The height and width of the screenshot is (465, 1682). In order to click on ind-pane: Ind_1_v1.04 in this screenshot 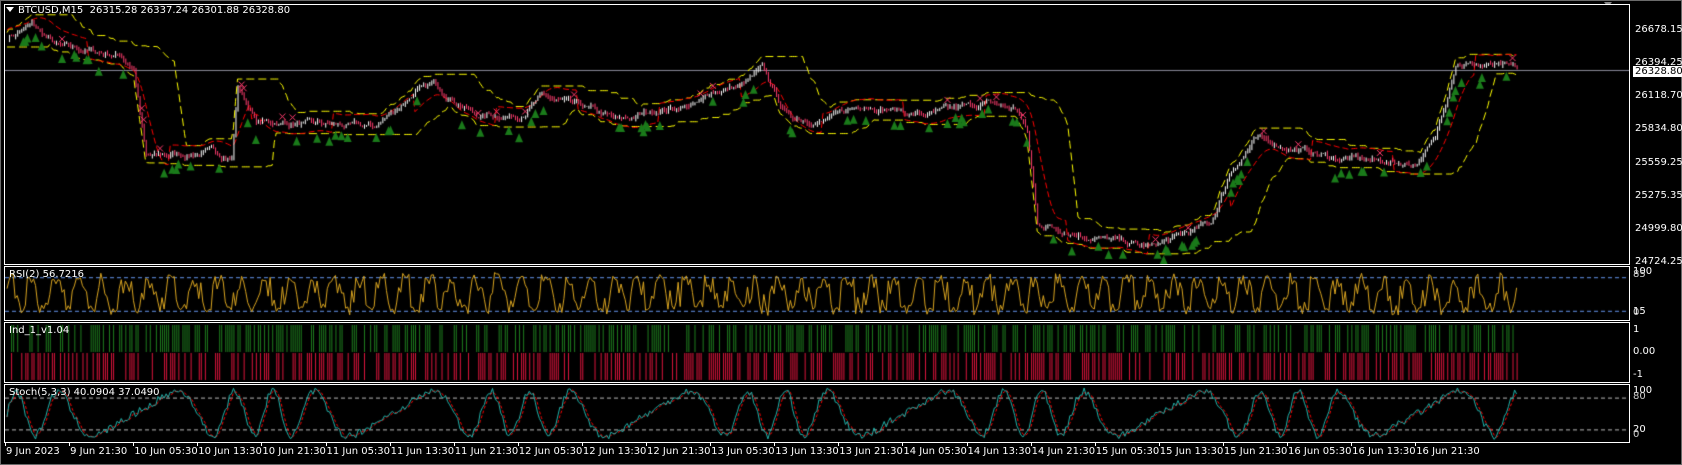, I will do `click(817, 352)`.